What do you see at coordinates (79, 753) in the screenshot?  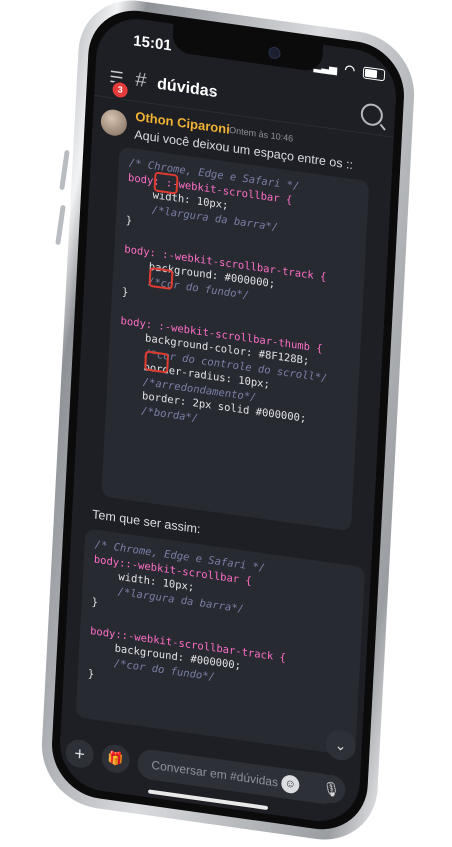 I see `plus-icon: +` at bounding box center [79, 753].